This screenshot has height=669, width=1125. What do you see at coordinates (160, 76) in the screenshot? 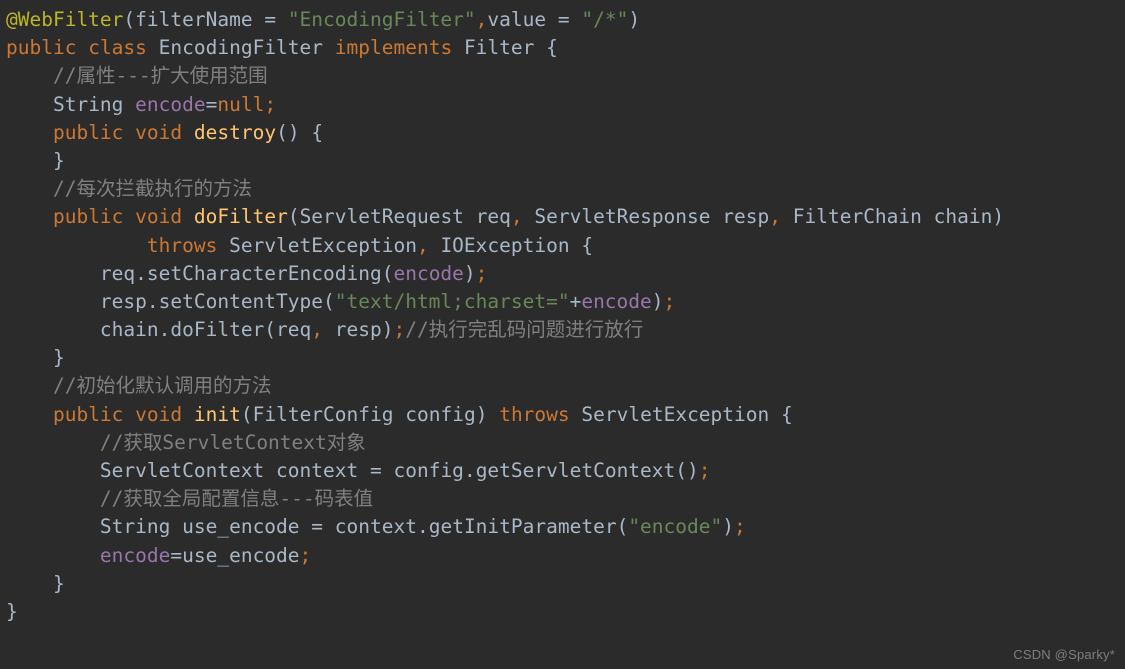
I see `comment-token: //属性---扩大使用范围` at bounding box center [160, 76].